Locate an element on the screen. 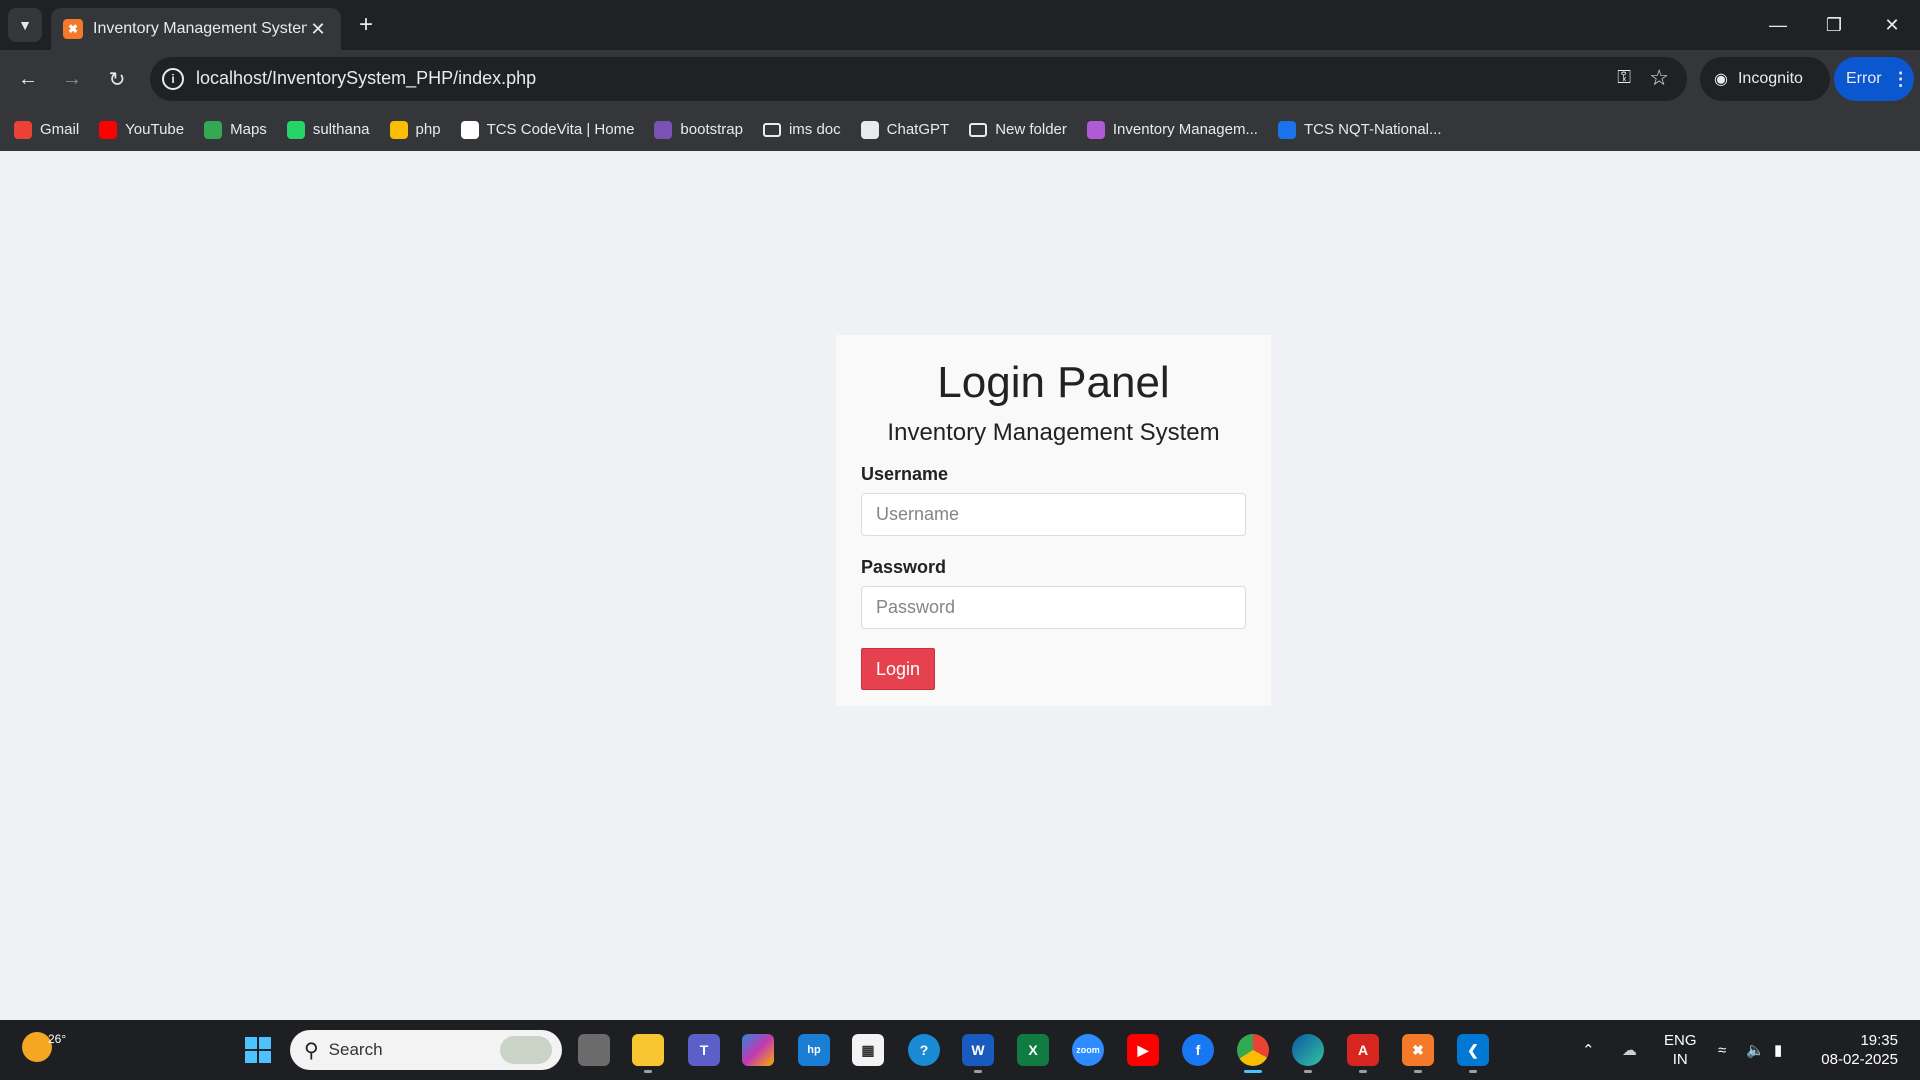  active-tab: ✖ Inventory Management System ✕ is located at coordinates (196, 29).